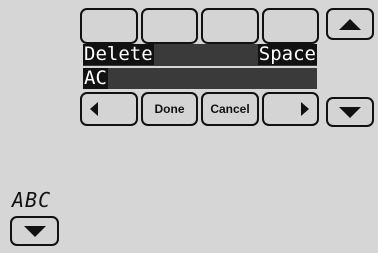 Image resolution: width=378 pixels, height=253 pixels. I want to click on cancel-button-label: Cancel, so click(230, 109).